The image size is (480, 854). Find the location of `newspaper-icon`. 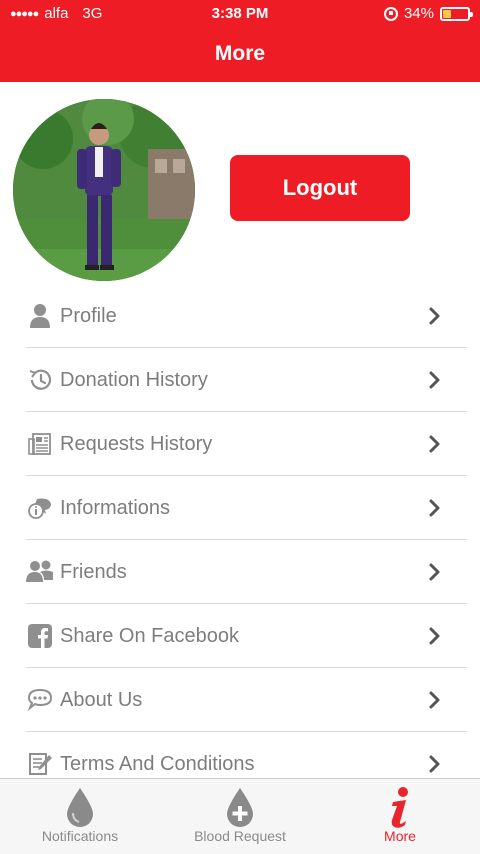

newspaper-icon is located at coordinates (40, 444).